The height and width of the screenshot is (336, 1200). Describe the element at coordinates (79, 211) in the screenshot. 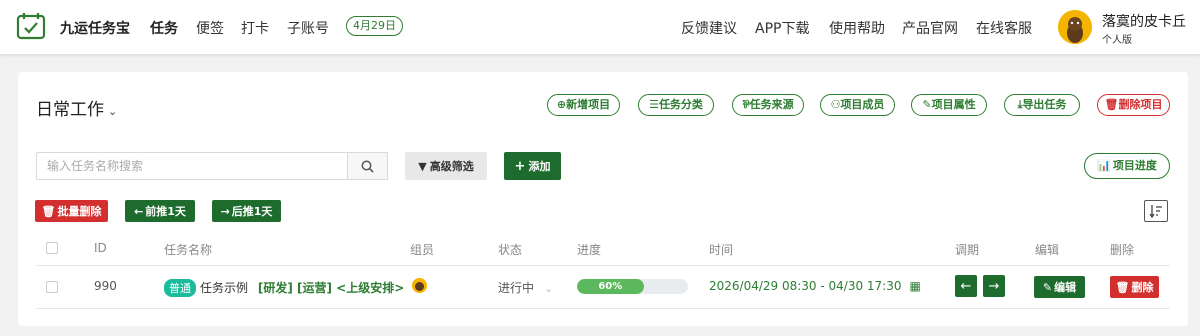

I see `batch-delete-label: 批量删除` at that location.